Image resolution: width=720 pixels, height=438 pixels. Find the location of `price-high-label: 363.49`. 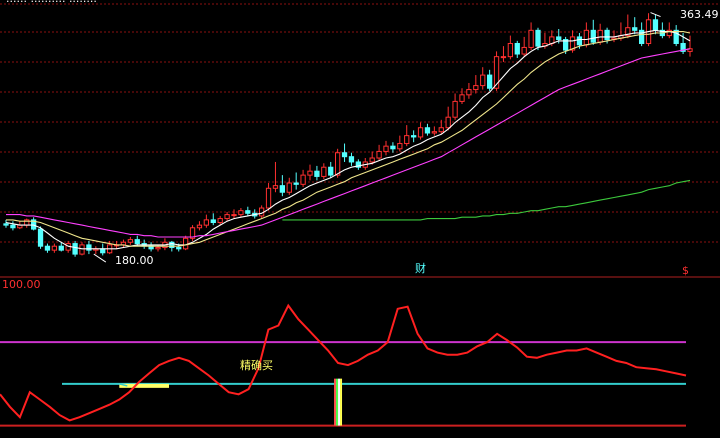

price-high-label: 363.49 is located at coordinates (699, 14).